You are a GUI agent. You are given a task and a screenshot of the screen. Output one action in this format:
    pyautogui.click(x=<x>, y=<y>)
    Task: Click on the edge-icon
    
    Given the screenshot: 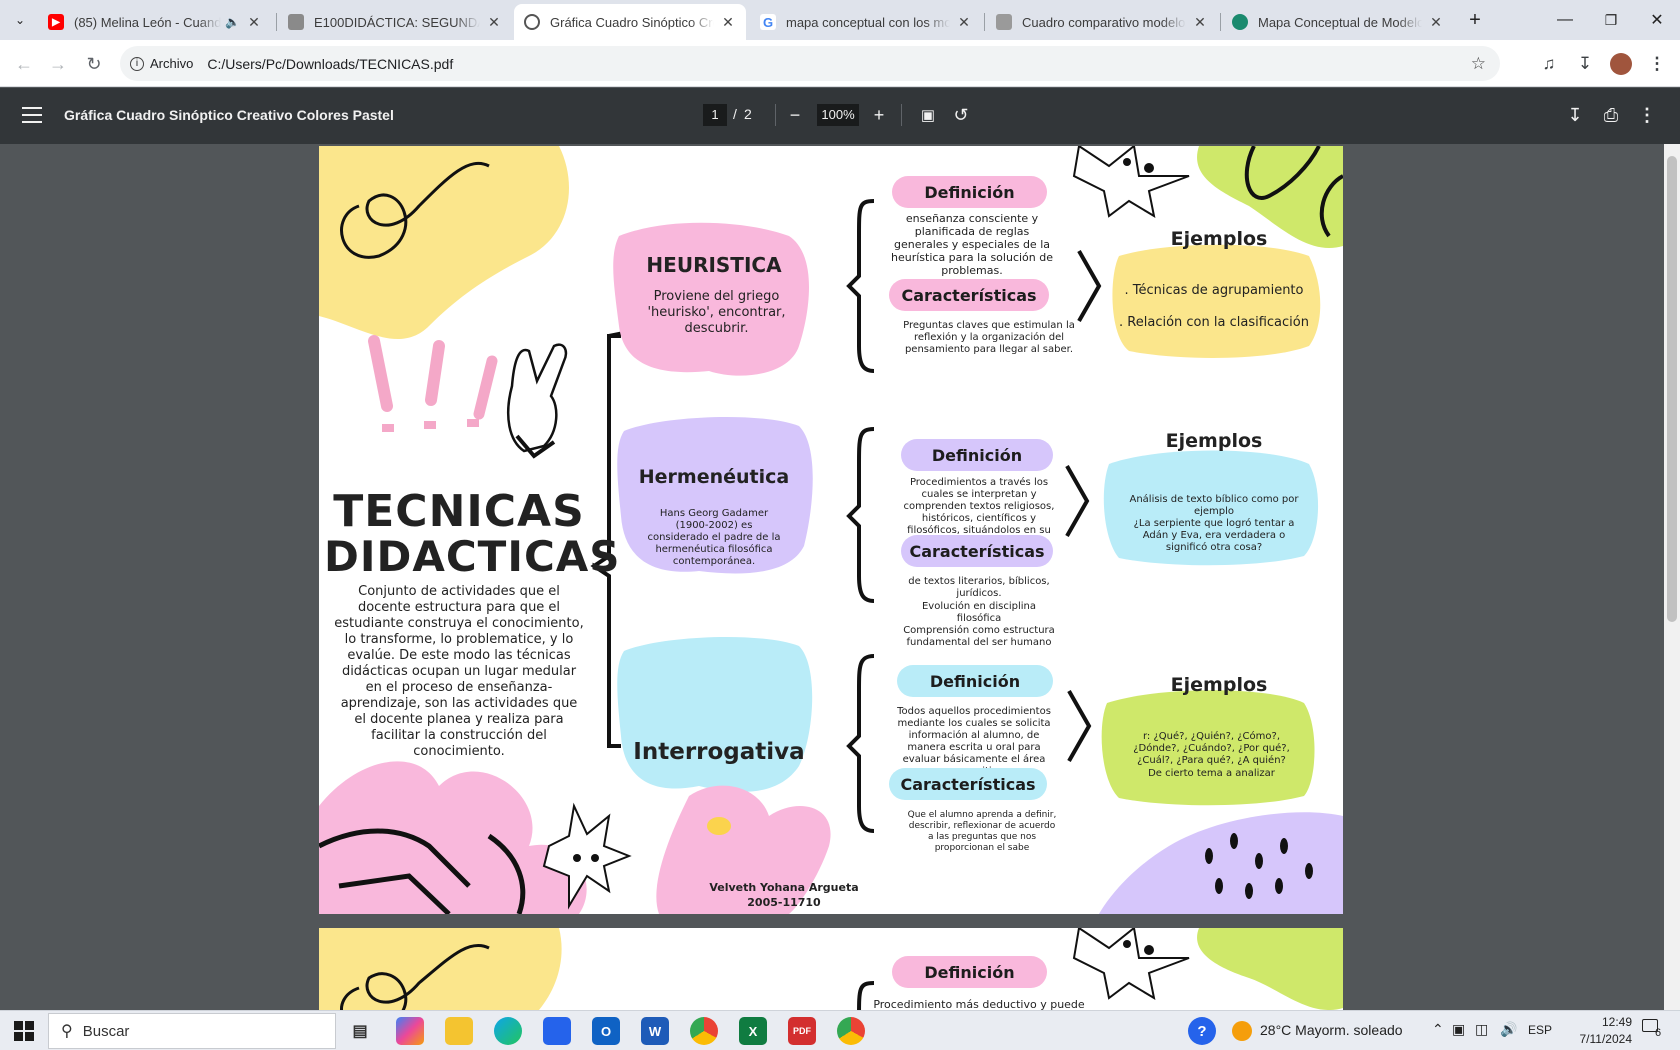 What is the action you would take?
    pyautogui.click(x=508, y=1031)
    